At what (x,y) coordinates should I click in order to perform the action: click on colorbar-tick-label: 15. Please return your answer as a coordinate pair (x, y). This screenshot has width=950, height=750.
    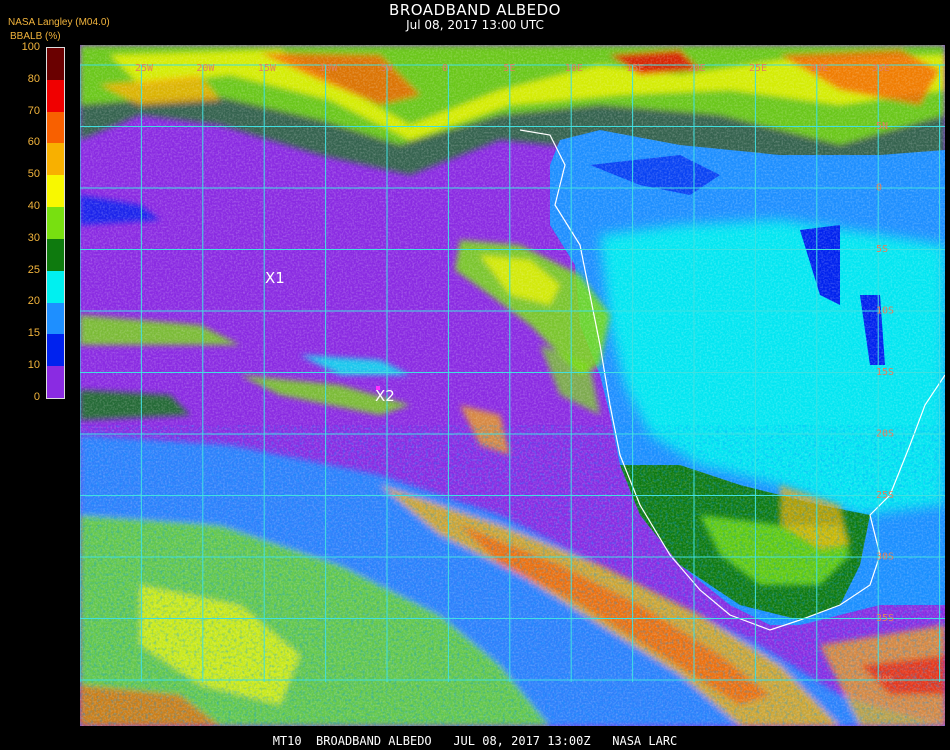
    Looking at the image, I should click on (33, 333).